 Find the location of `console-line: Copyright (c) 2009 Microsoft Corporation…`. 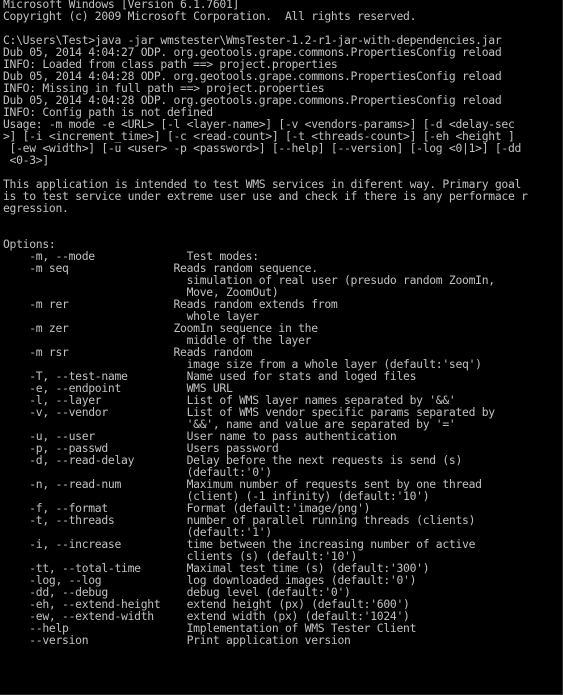

console-line: Copyright (c) 2009 Microsoft Corporation… is located at coordinates (210, 16).